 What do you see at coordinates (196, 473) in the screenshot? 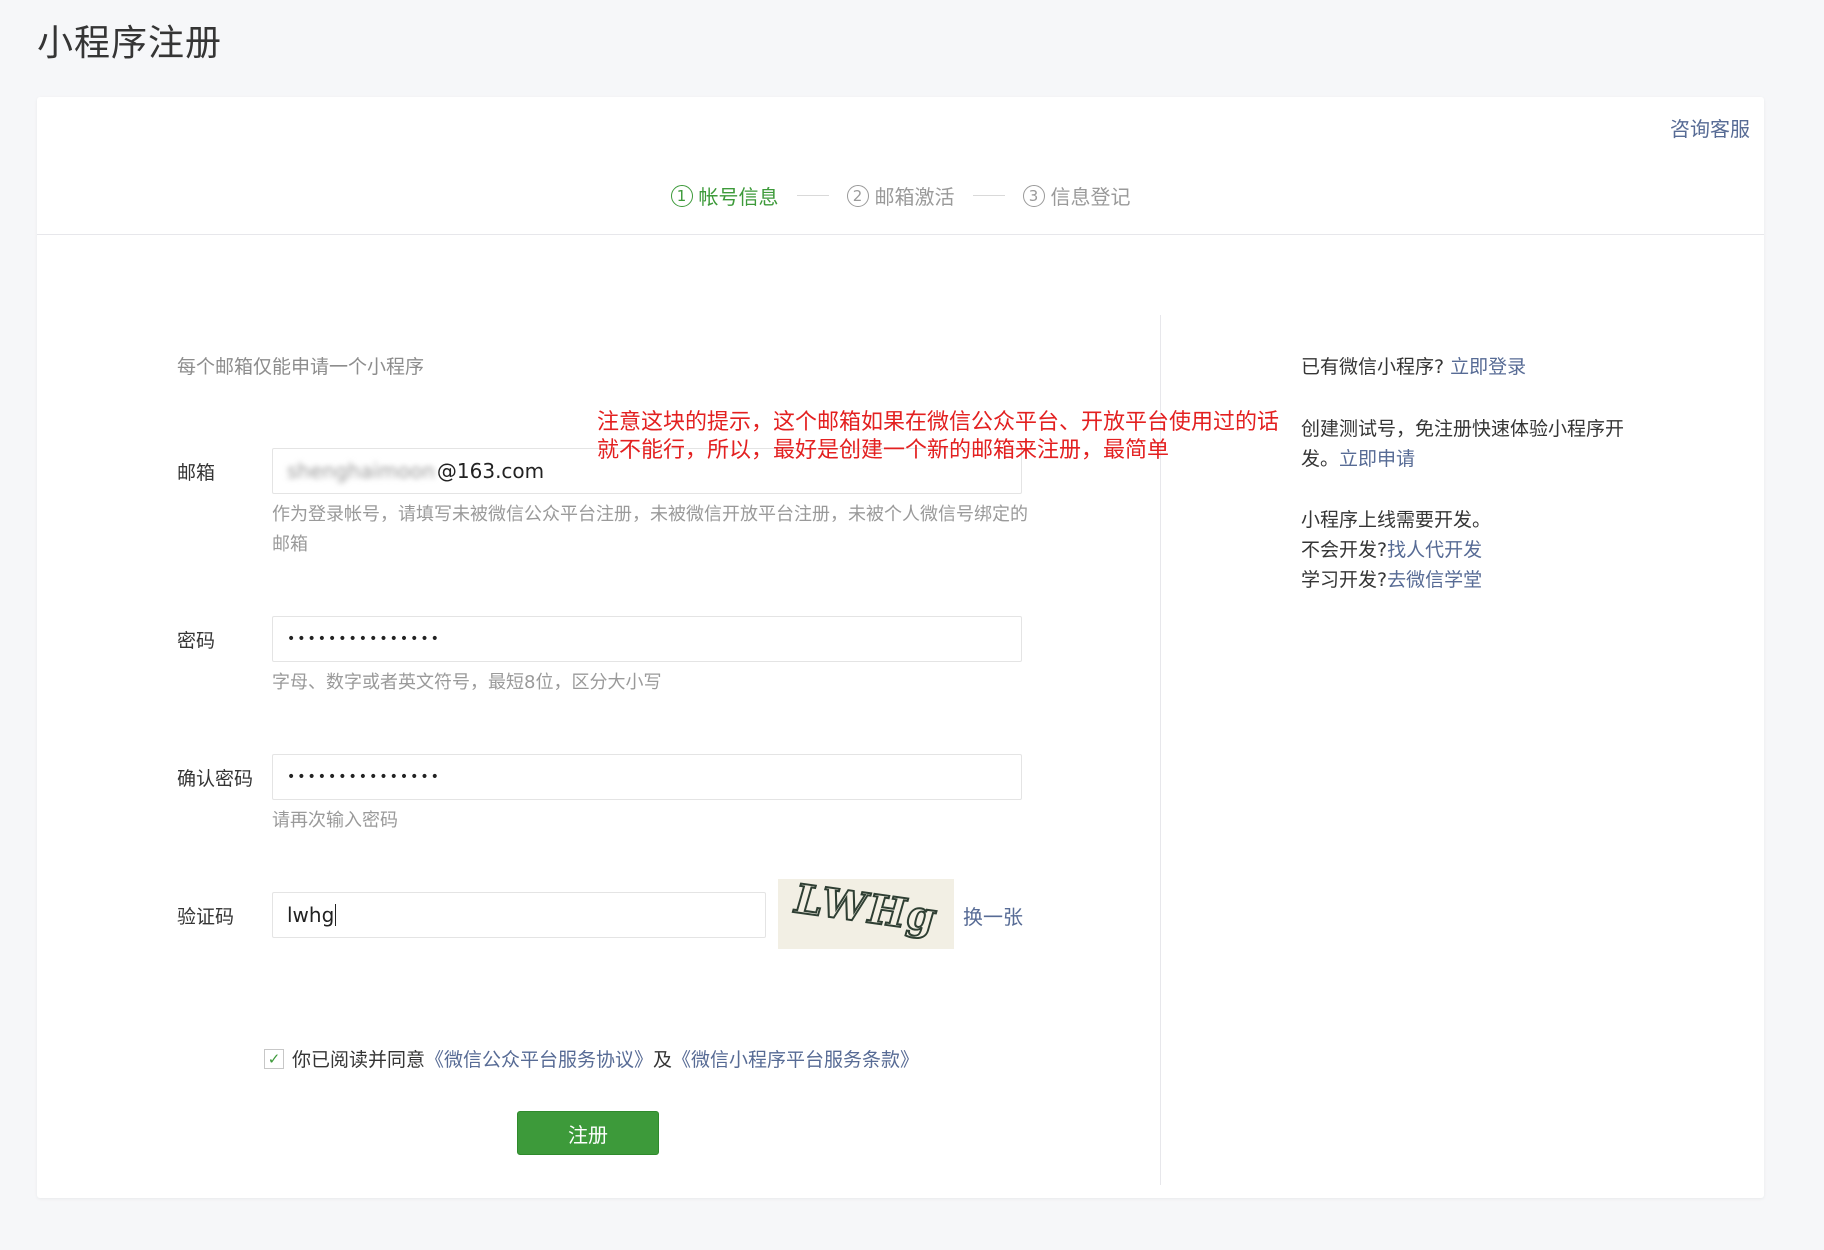
I see `email-label: 邮箱` at bounding box center [196, 473].